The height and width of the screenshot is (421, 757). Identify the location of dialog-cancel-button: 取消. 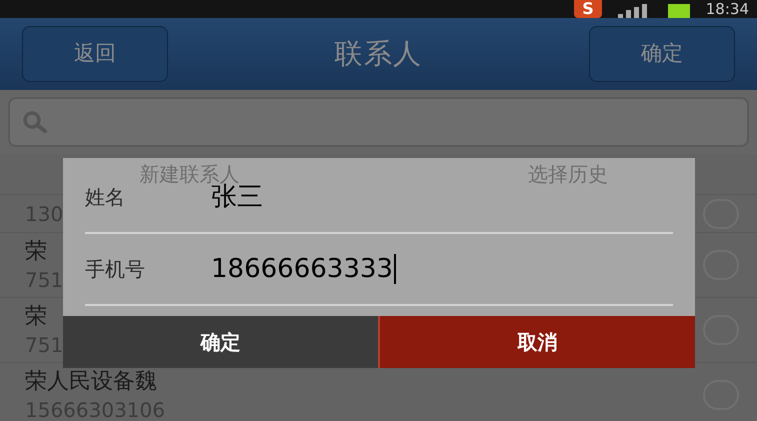
(536, 342).